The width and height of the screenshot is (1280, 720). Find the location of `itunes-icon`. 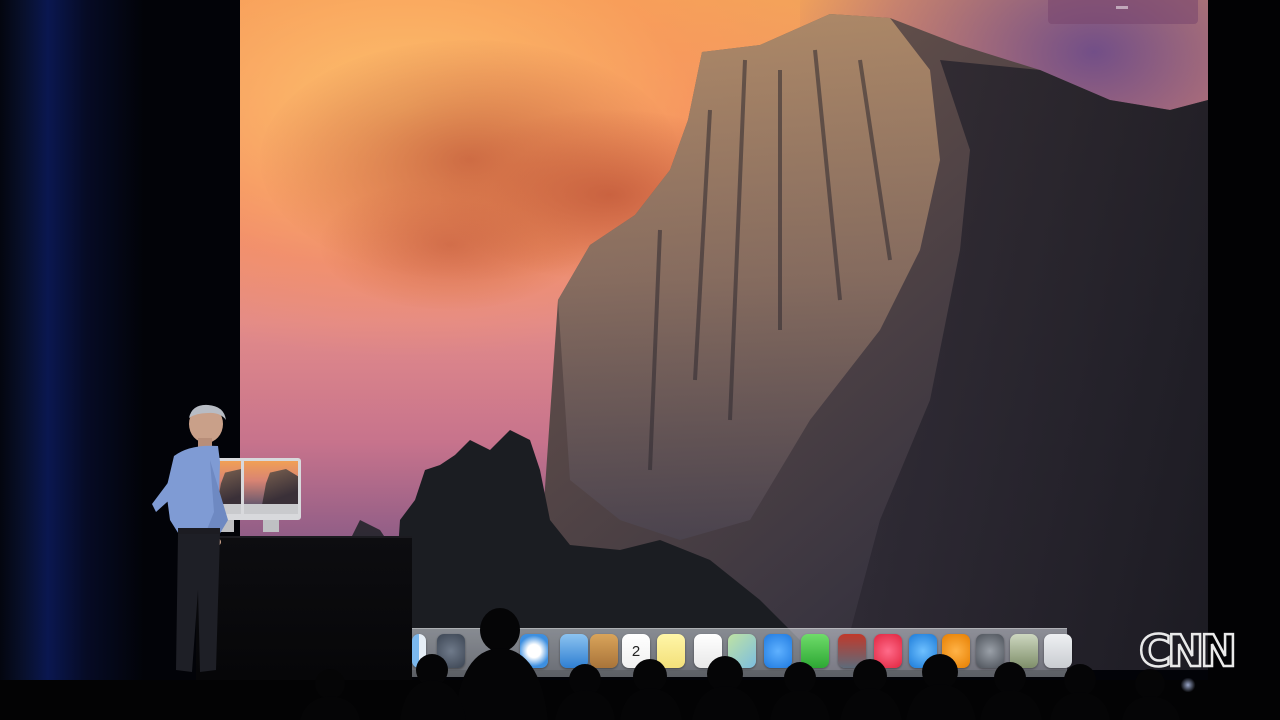

itunes-icon is located at coordinates (888, 651).